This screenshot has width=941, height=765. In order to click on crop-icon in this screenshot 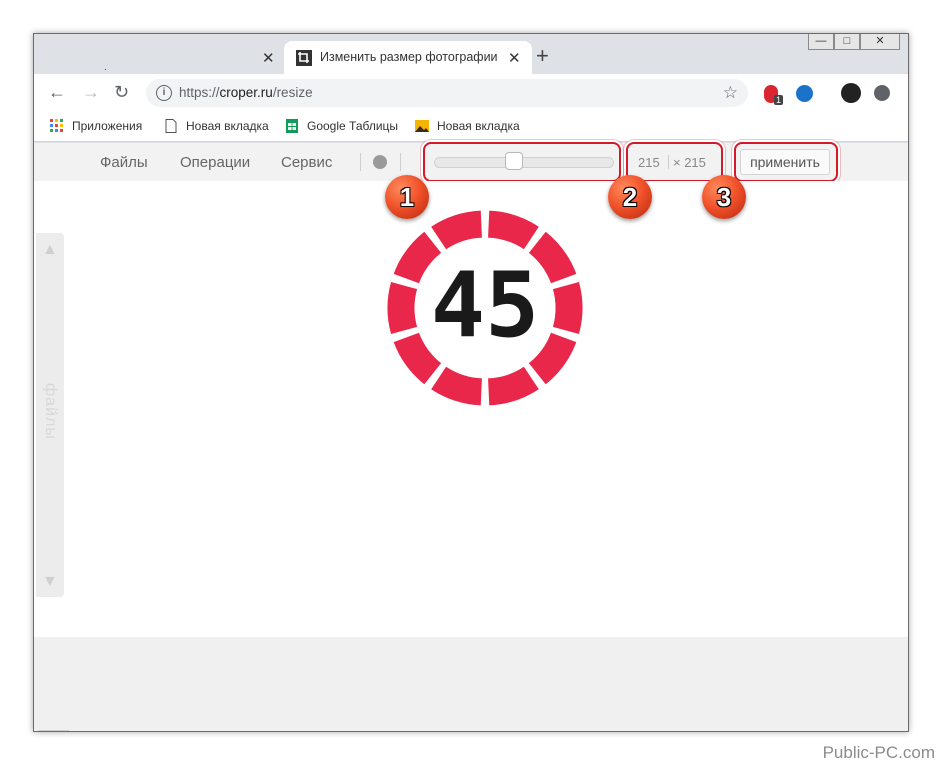, I will do `click(304, 58)`.